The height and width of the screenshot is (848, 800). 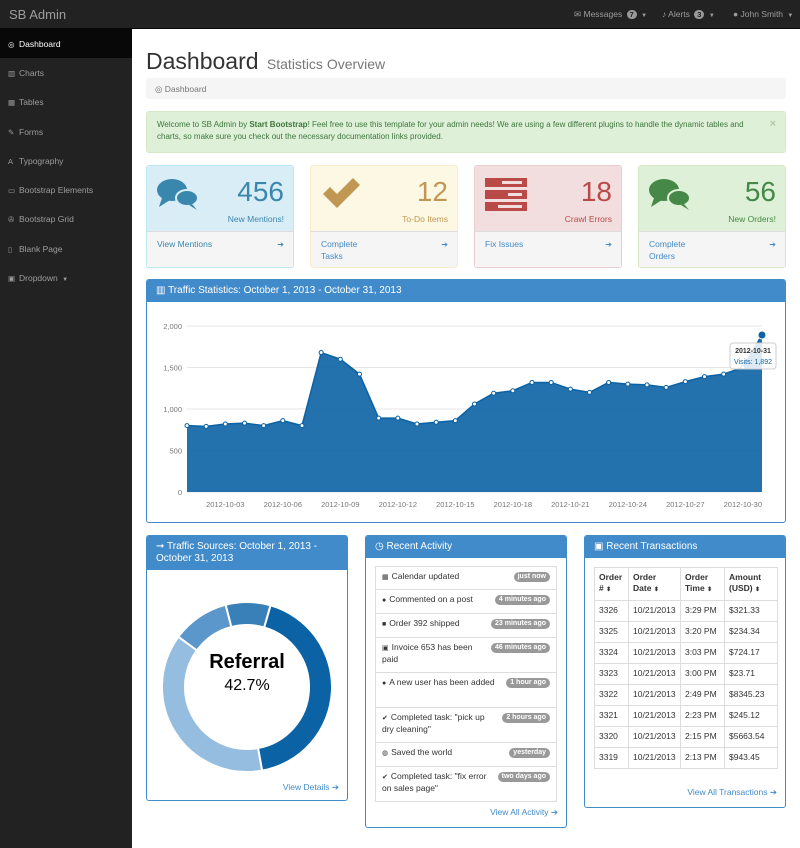 I want to click on messages-dropdown: ✉ Messages 7 ▼, so click(x=610, y=14).